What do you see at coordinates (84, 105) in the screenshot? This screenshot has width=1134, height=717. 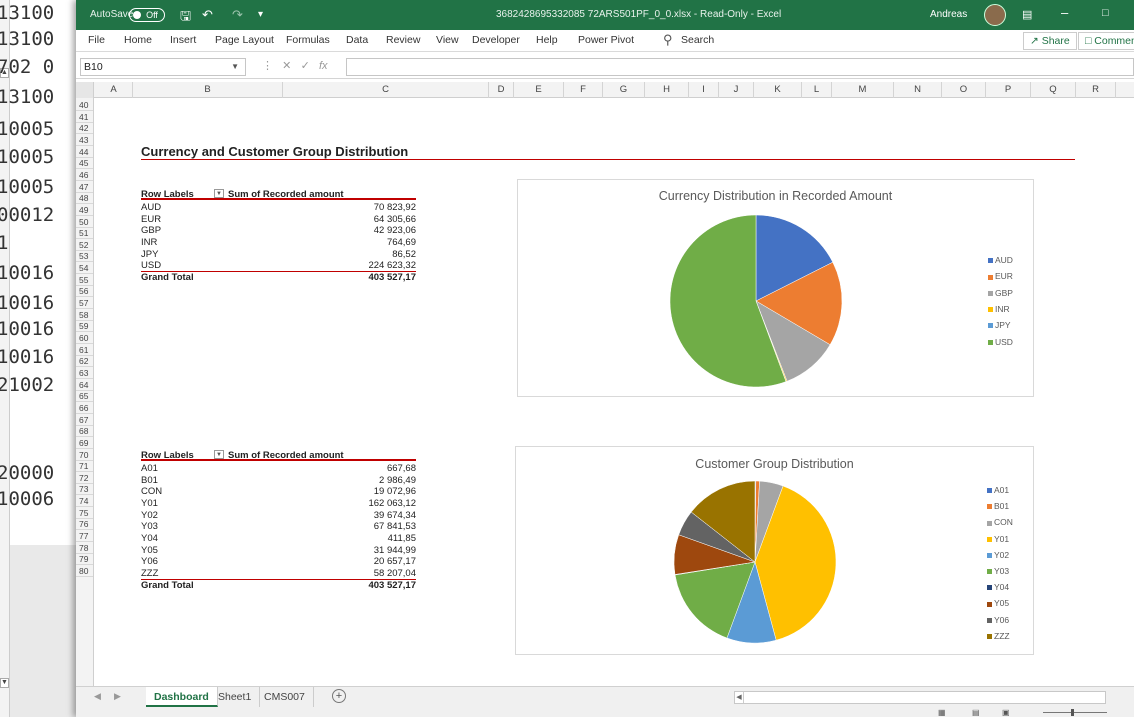 I see `row-header: 40` at bounding box center [84, 105].